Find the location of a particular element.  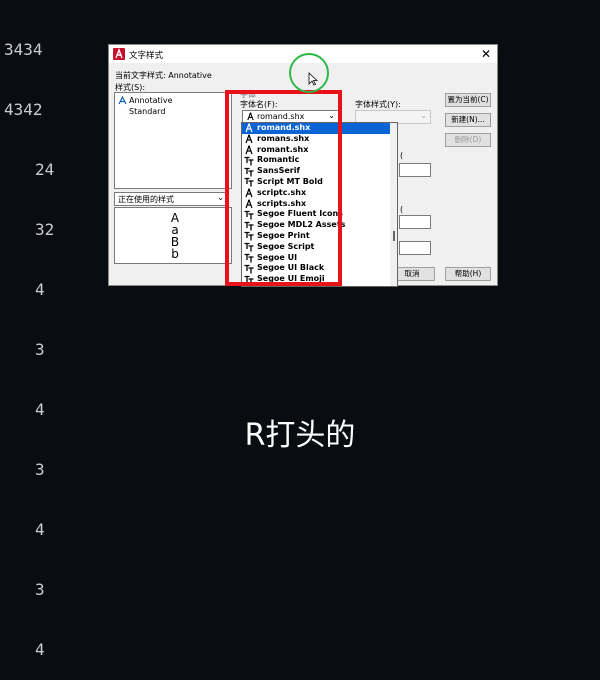

style-item-standard: Standard is located at coordinates (147, 111).